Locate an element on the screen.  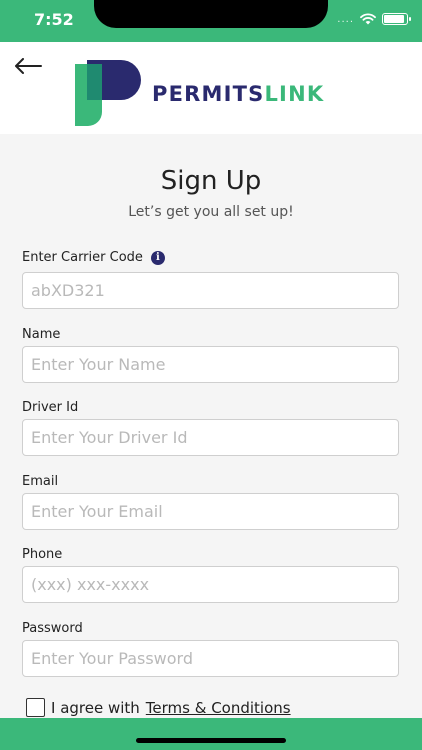
name-input is located at coordinates (210, 364).